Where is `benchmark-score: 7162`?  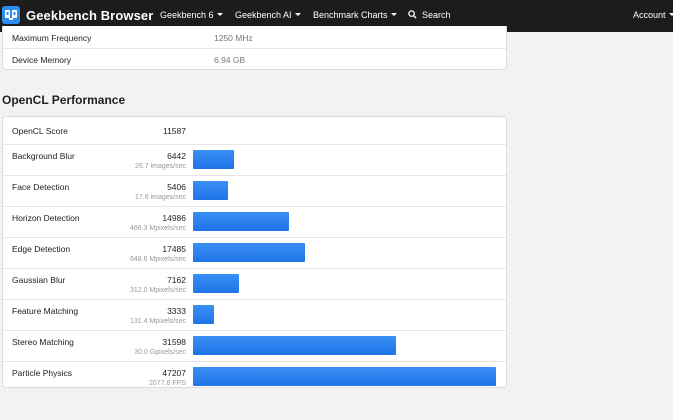
benchmark-score: 7162 is located at coordinates (176, 280).